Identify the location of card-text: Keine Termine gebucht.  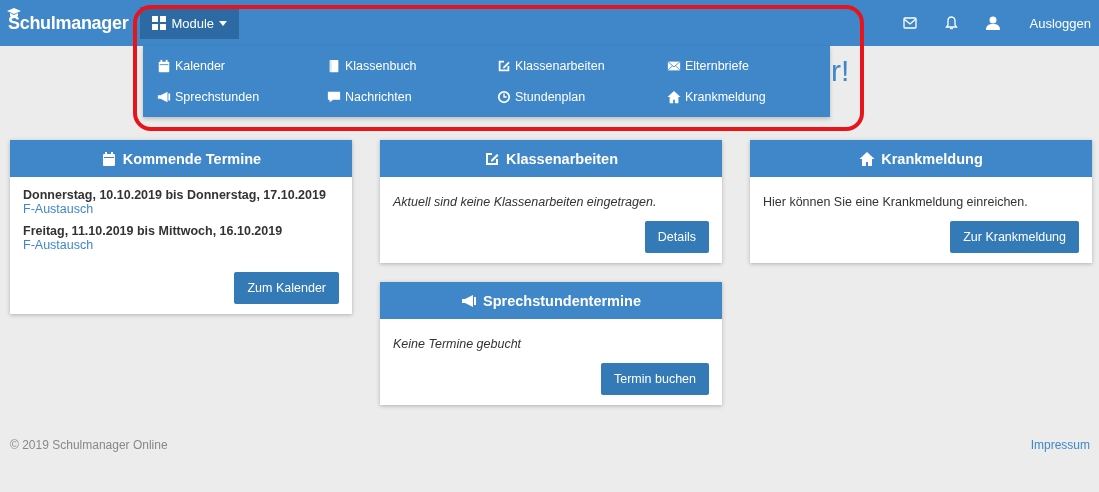
(458, 344).